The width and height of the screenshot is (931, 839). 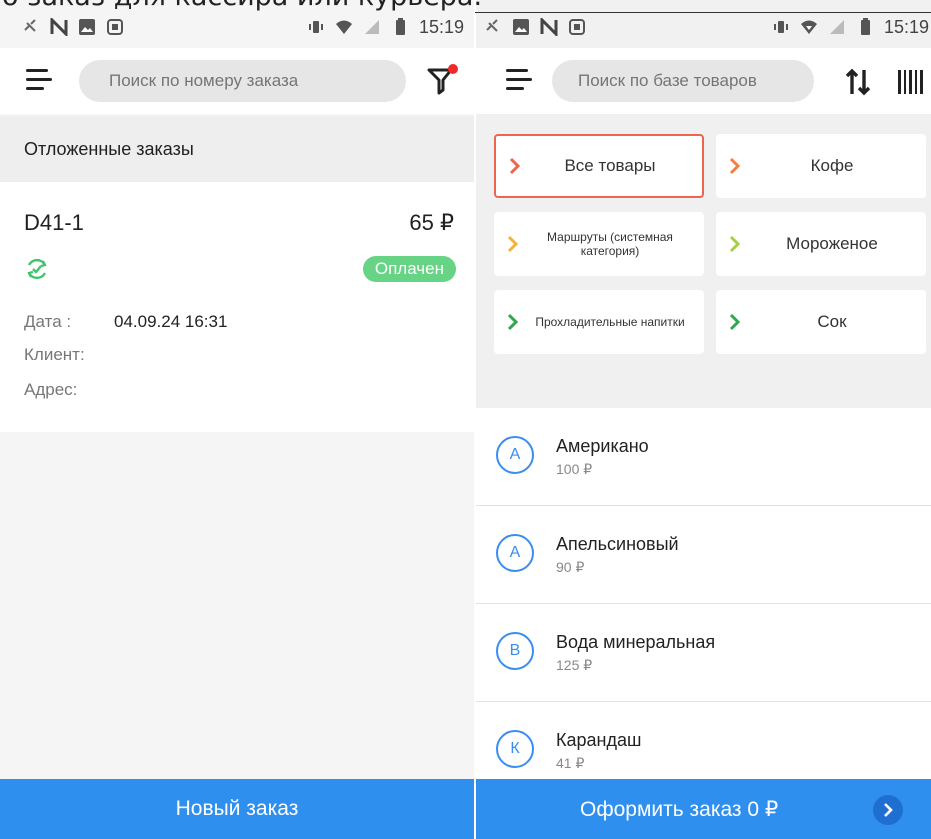 What do you see at coordinates (858, 82) in the screenshot?
I see `sort-icon` at bounding box center [858, 82].